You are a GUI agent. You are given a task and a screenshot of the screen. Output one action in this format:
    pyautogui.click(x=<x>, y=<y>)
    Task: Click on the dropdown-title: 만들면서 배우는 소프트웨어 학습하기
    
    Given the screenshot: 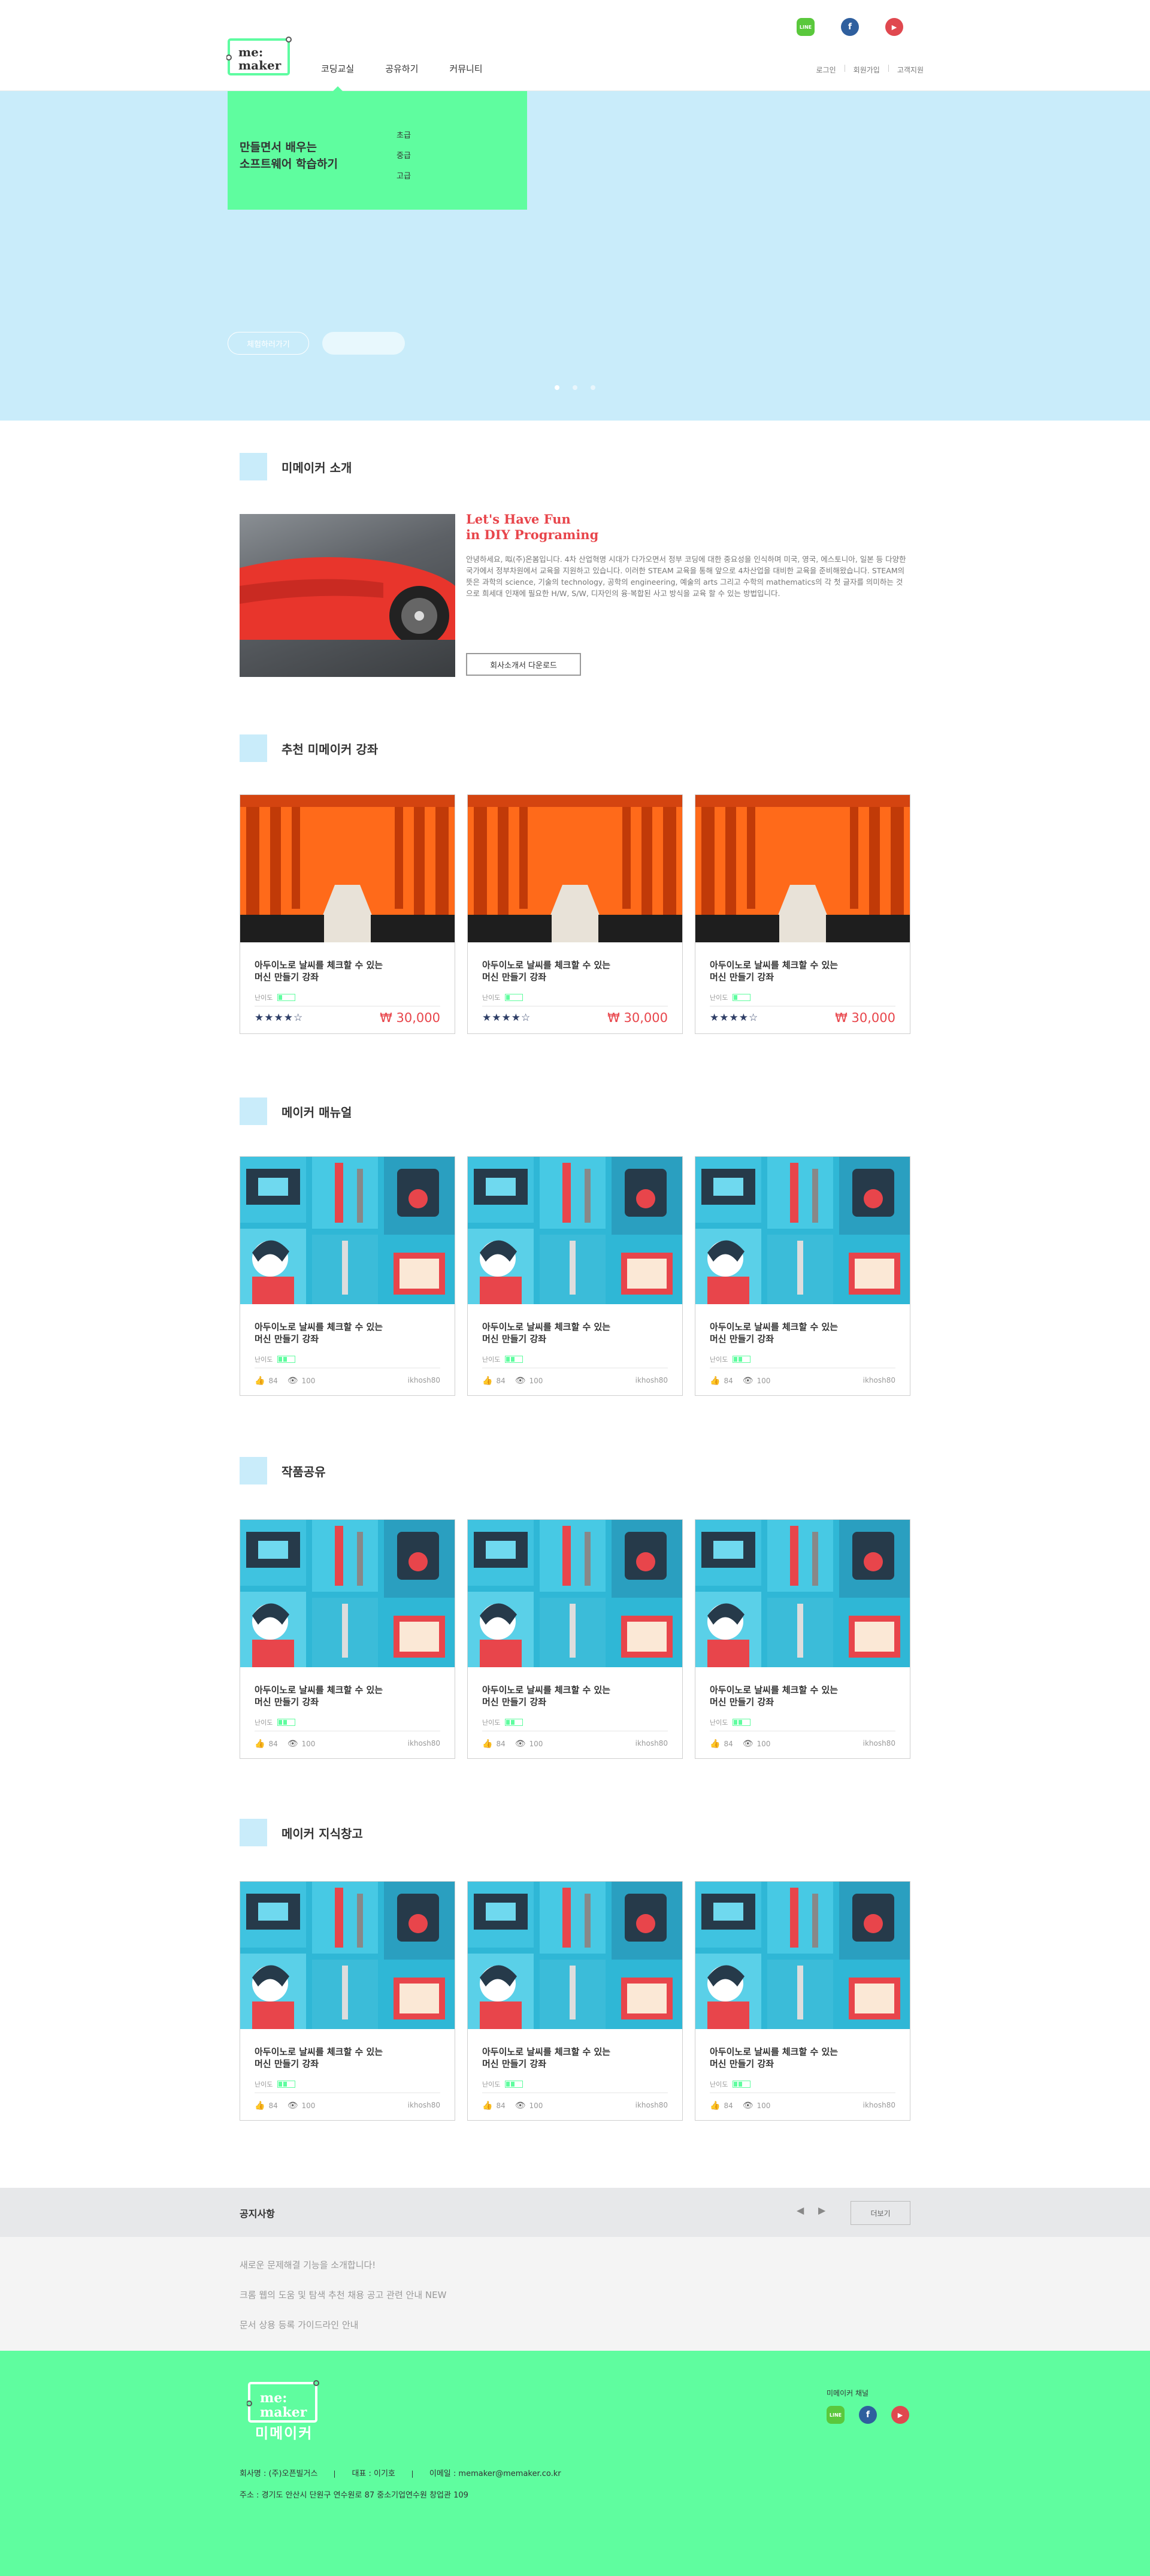 What is the action you would take?
    pyautogui.click(x=289, y=156)
    